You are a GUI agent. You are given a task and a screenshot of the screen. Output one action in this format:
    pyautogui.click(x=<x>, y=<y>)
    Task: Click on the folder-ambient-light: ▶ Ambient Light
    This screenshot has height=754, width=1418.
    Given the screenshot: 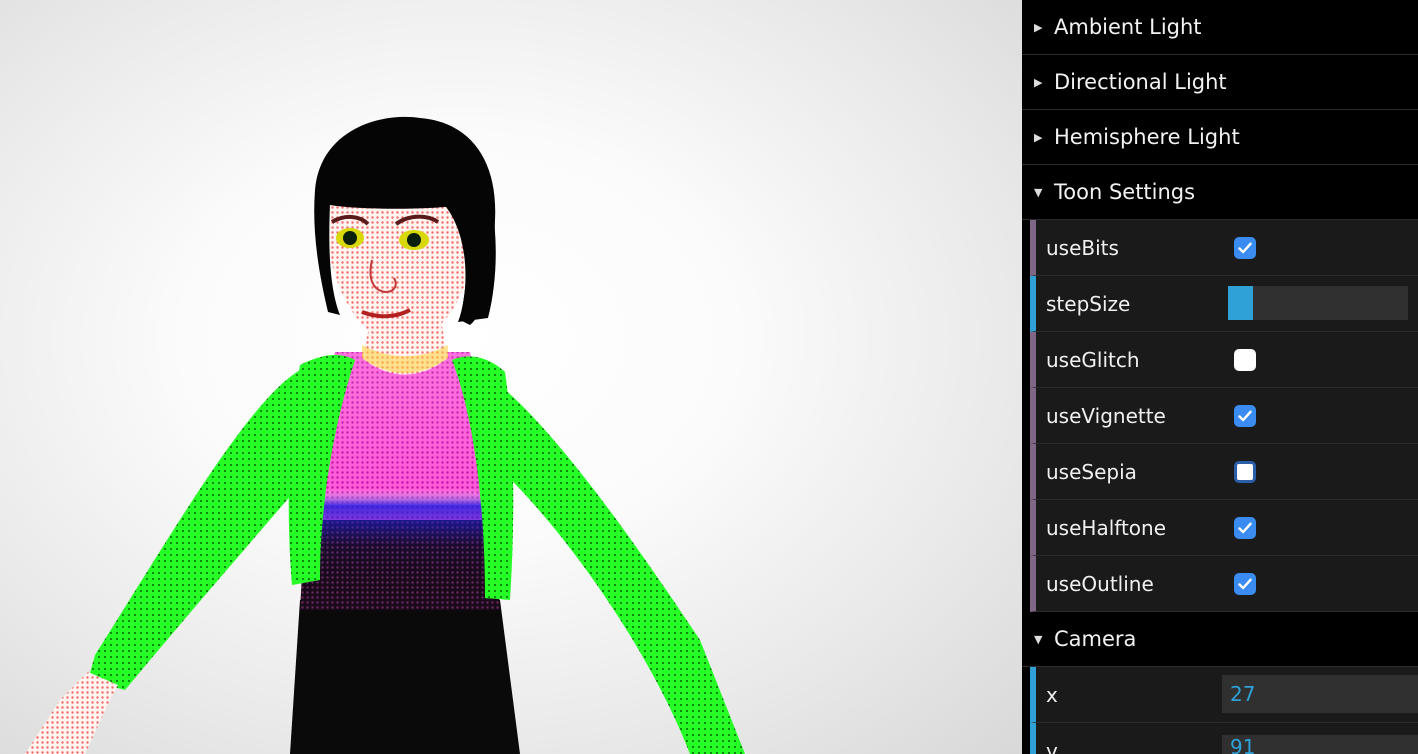 What is the action you would take?
    pyautogui.click(x=1220, y=27)
    